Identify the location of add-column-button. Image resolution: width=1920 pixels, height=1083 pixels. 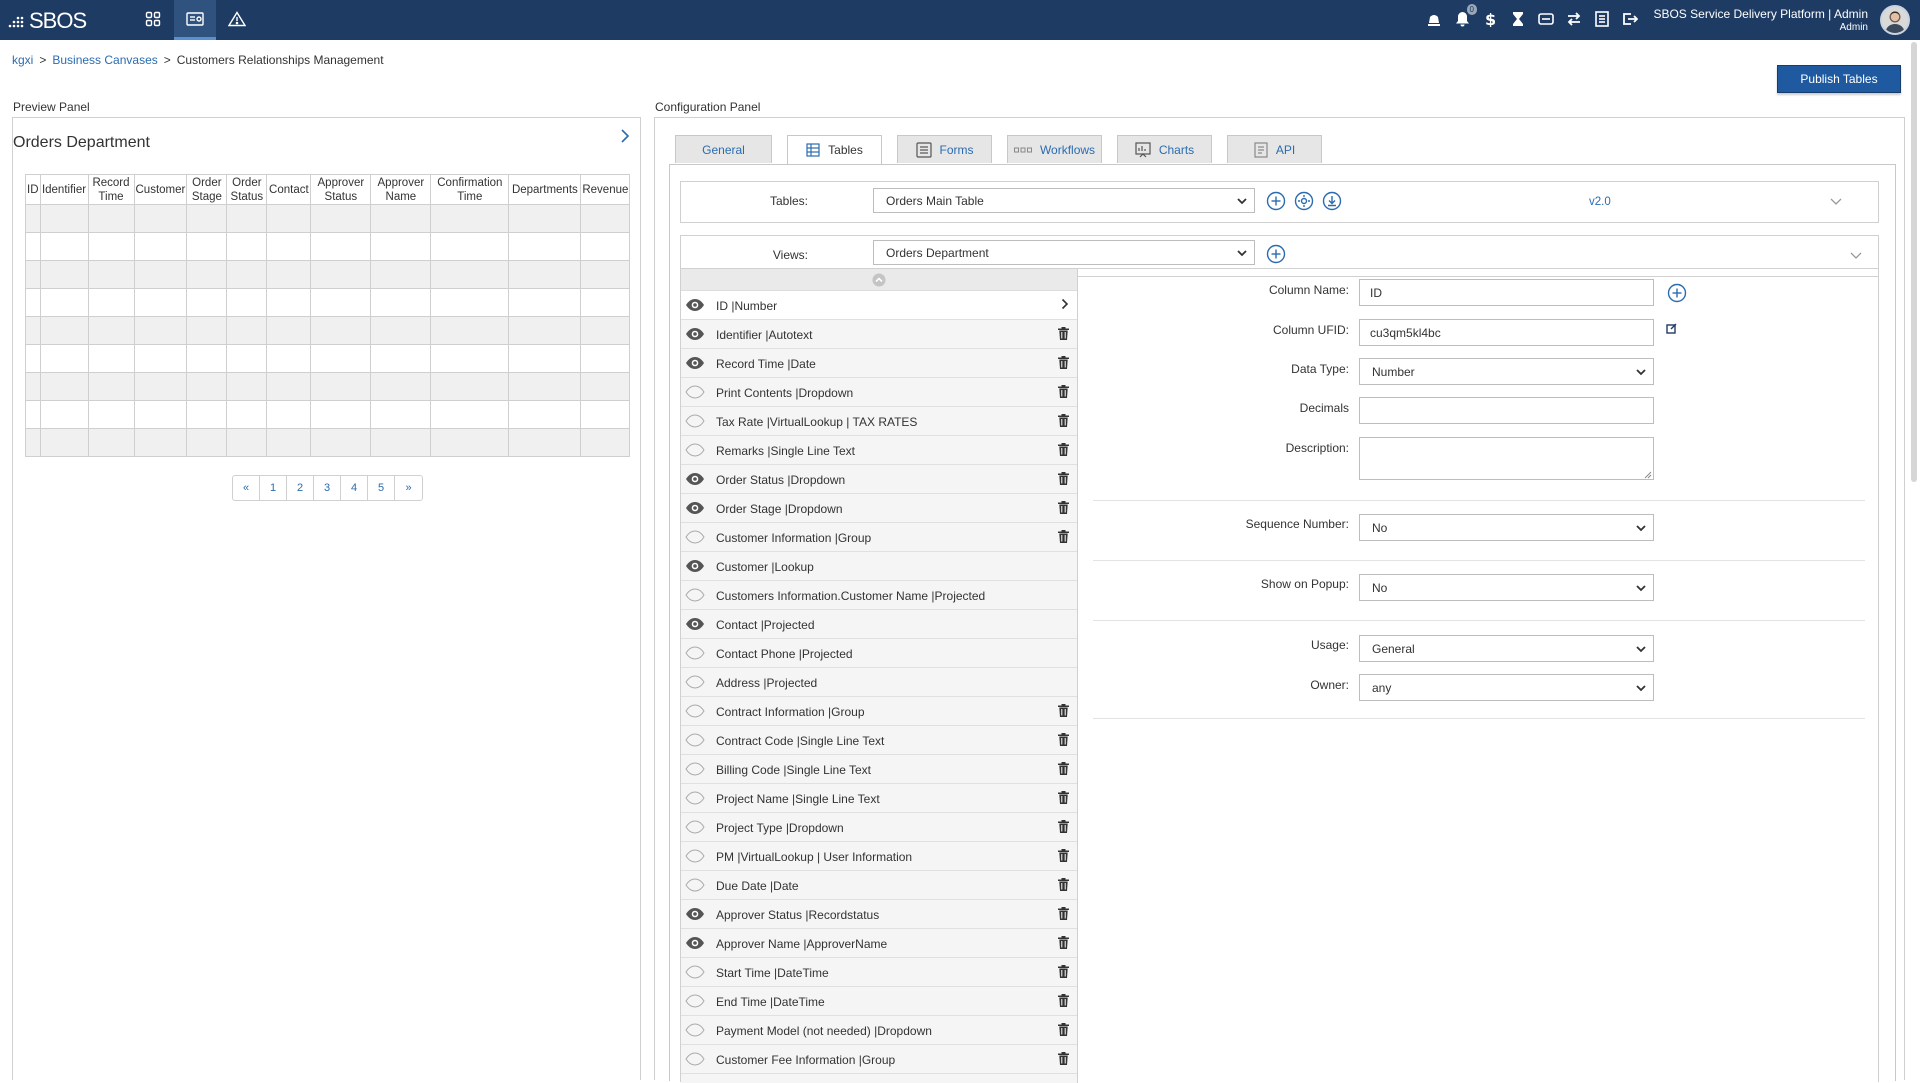
(1677, 293).